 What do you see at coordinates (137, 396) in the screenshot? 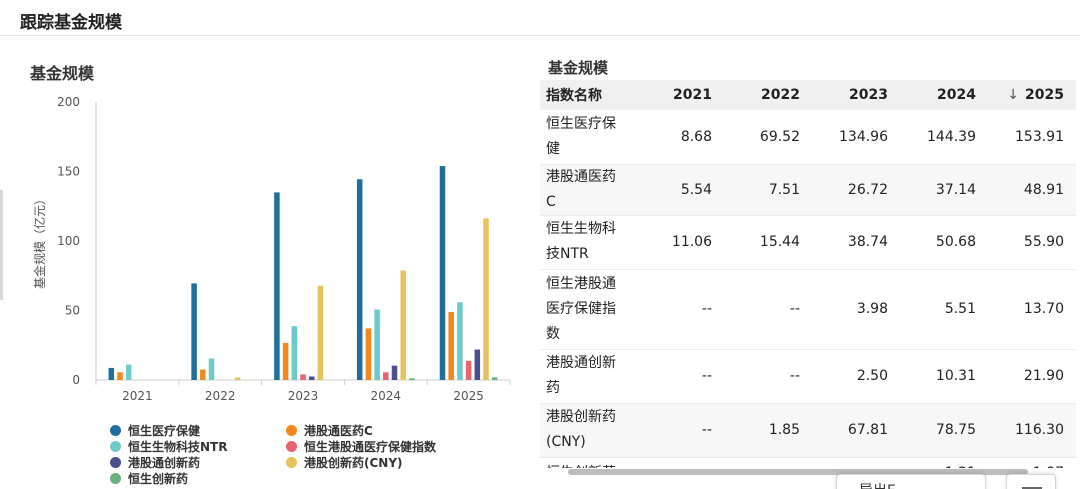
I see `x-tick-label: 2021` at bounding box center [137, 396].